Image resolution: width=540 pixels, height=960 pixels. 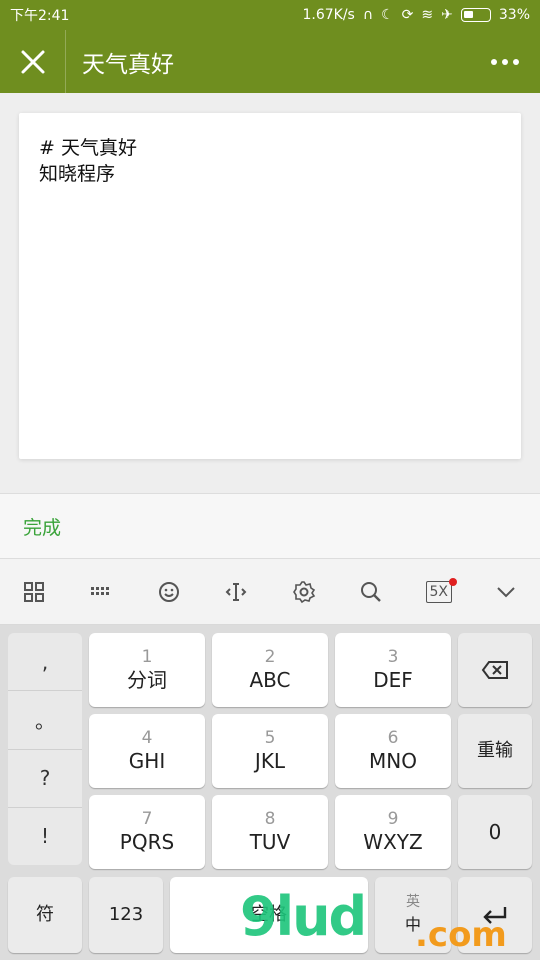 I want to click on key-number: 2, so click(x=270, y=657).